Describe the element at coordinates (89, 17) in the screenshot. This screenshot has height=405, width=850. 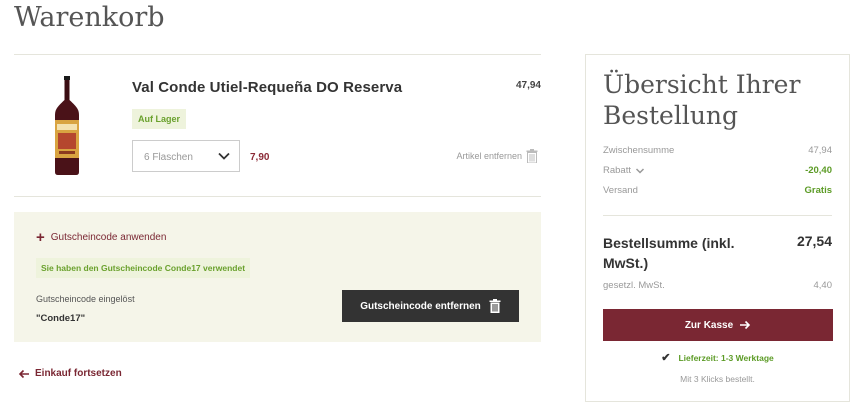
I see `page-title: Warenkorb` at that location.